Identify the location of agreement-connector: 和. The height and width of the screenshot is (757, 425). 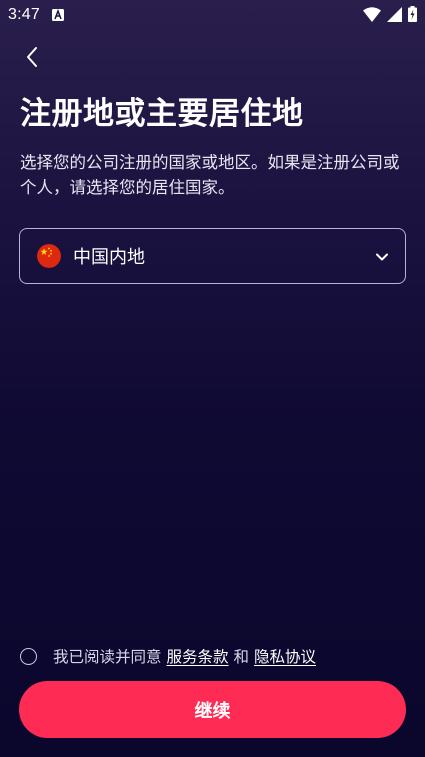
(241, 657).